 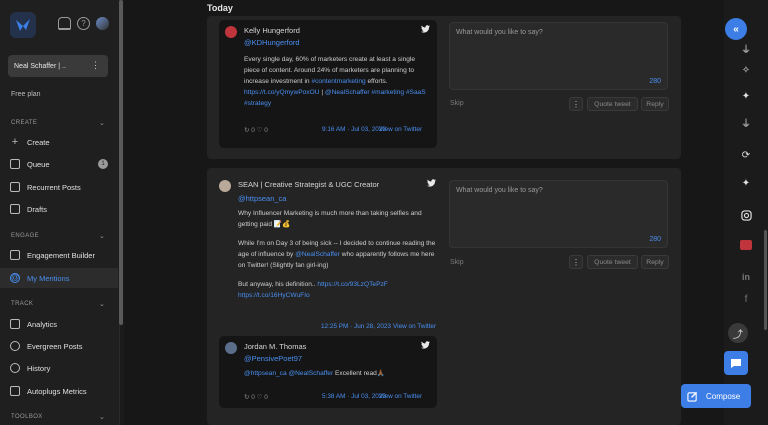 What do you see at coordinates (746, 123) in the screenshot?
I see `plug-alt-icon: ⏚` at bounding box center [746, 123].